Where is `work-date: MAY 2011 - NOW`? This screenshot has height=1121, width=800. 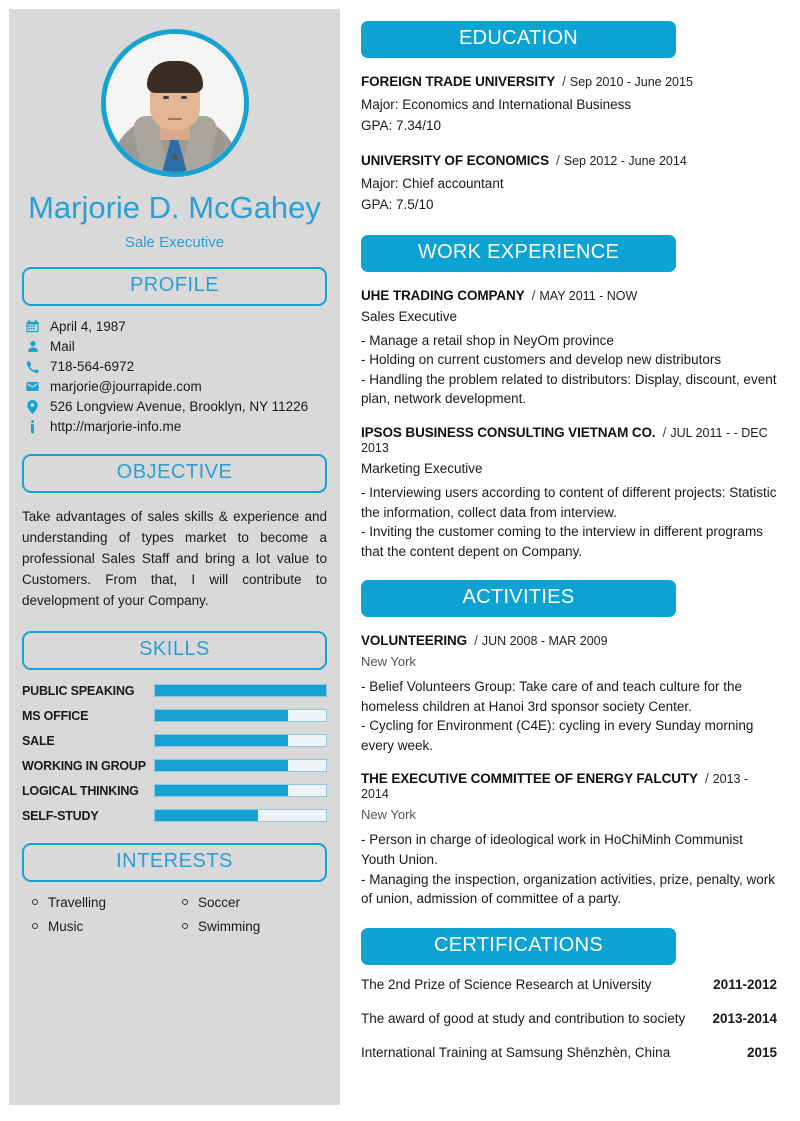 work-date: MAY 2011 - NOW is located at coordinates (588, 295).